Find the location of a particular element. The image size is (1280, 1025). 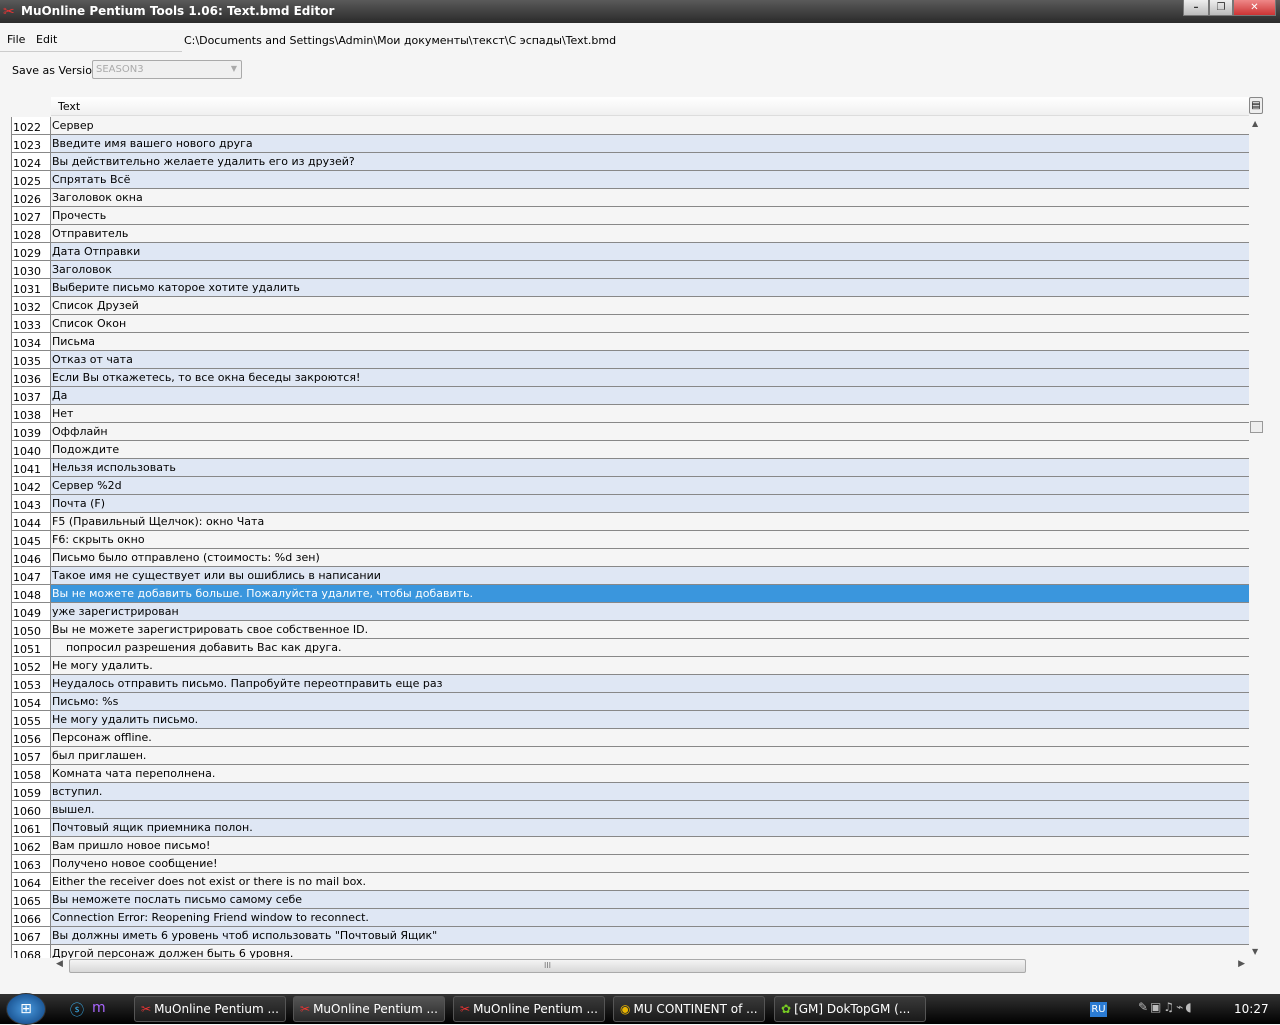

table-row: 1033 Список Окон is located at coordinates (630, 324).